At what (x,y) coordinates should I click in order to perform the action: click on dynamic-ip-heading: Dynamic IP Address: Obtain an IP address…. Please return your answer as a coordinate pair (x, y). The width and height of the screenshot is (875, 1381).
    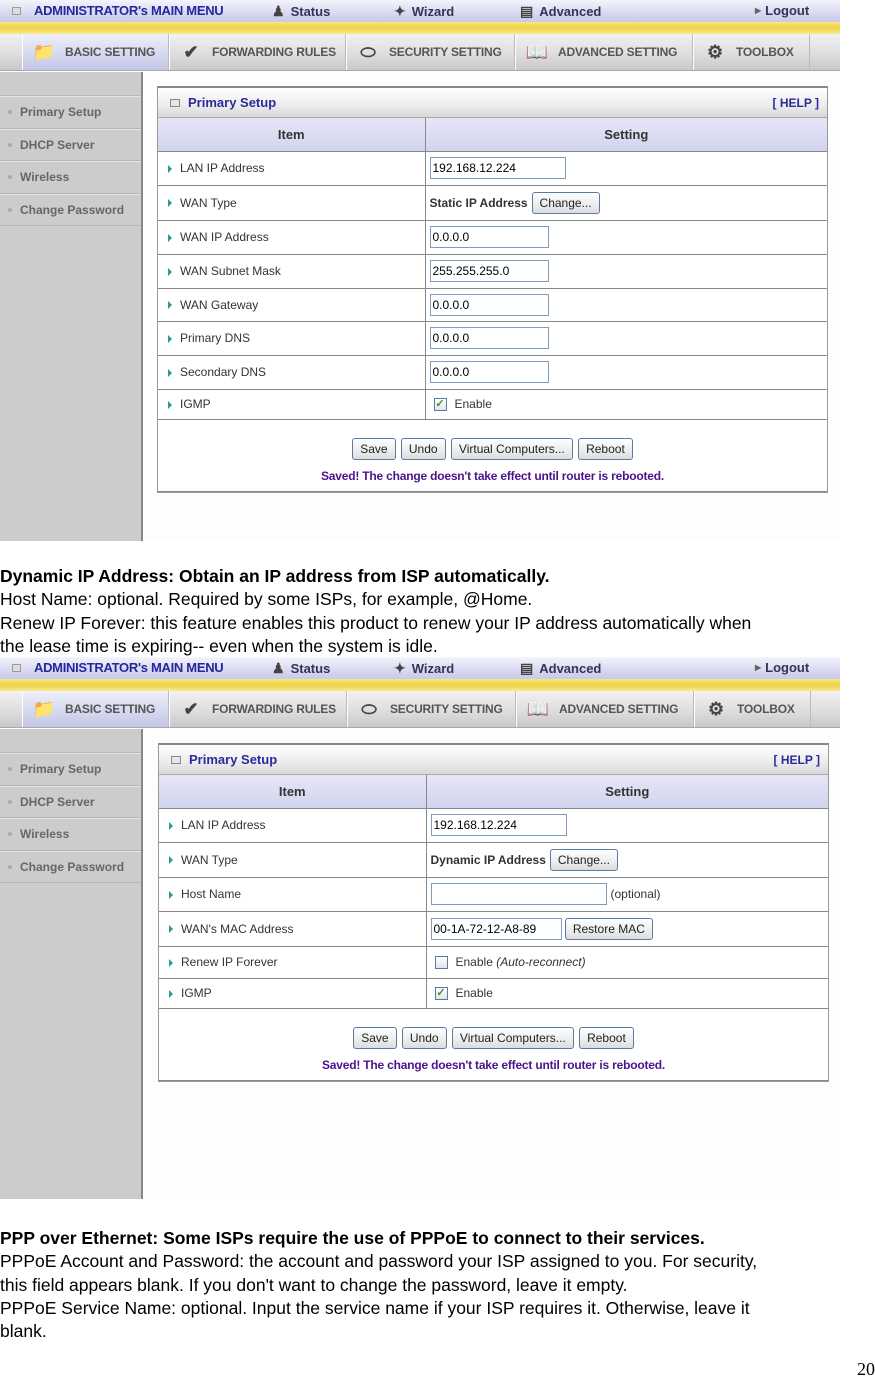
    Looking at the image, I should click on (275, 576).